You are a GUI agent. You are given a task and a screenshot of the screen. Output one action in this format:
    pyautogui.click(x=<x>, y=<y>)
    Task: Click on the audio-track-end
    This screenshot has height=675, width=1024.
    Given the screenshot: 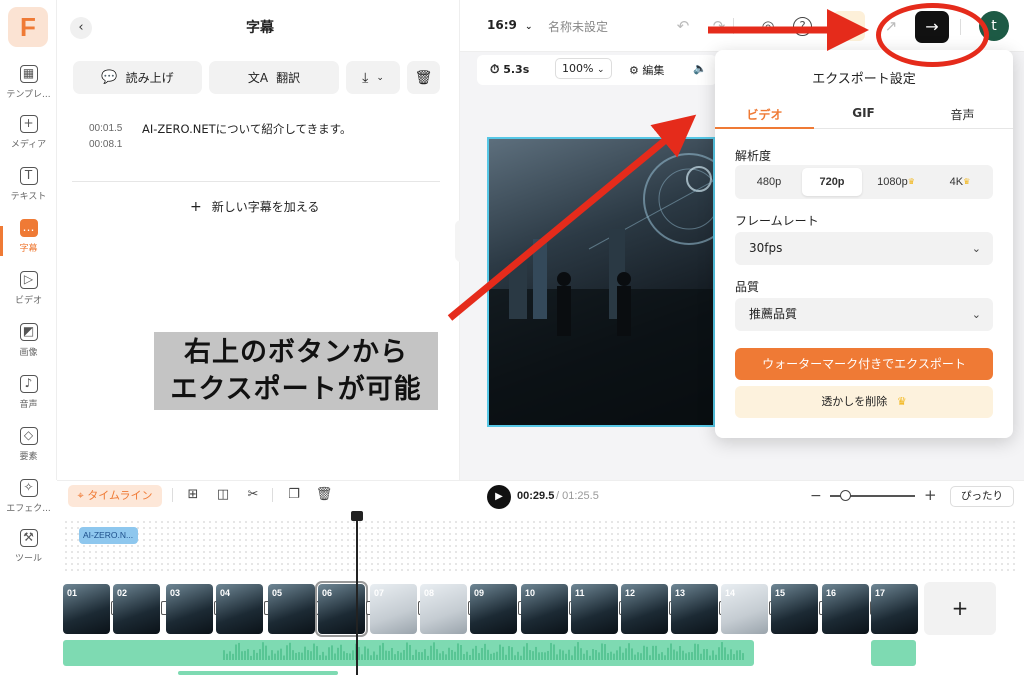 What is the action you would take?
    pyautogui.click(x=893, y=653)
    